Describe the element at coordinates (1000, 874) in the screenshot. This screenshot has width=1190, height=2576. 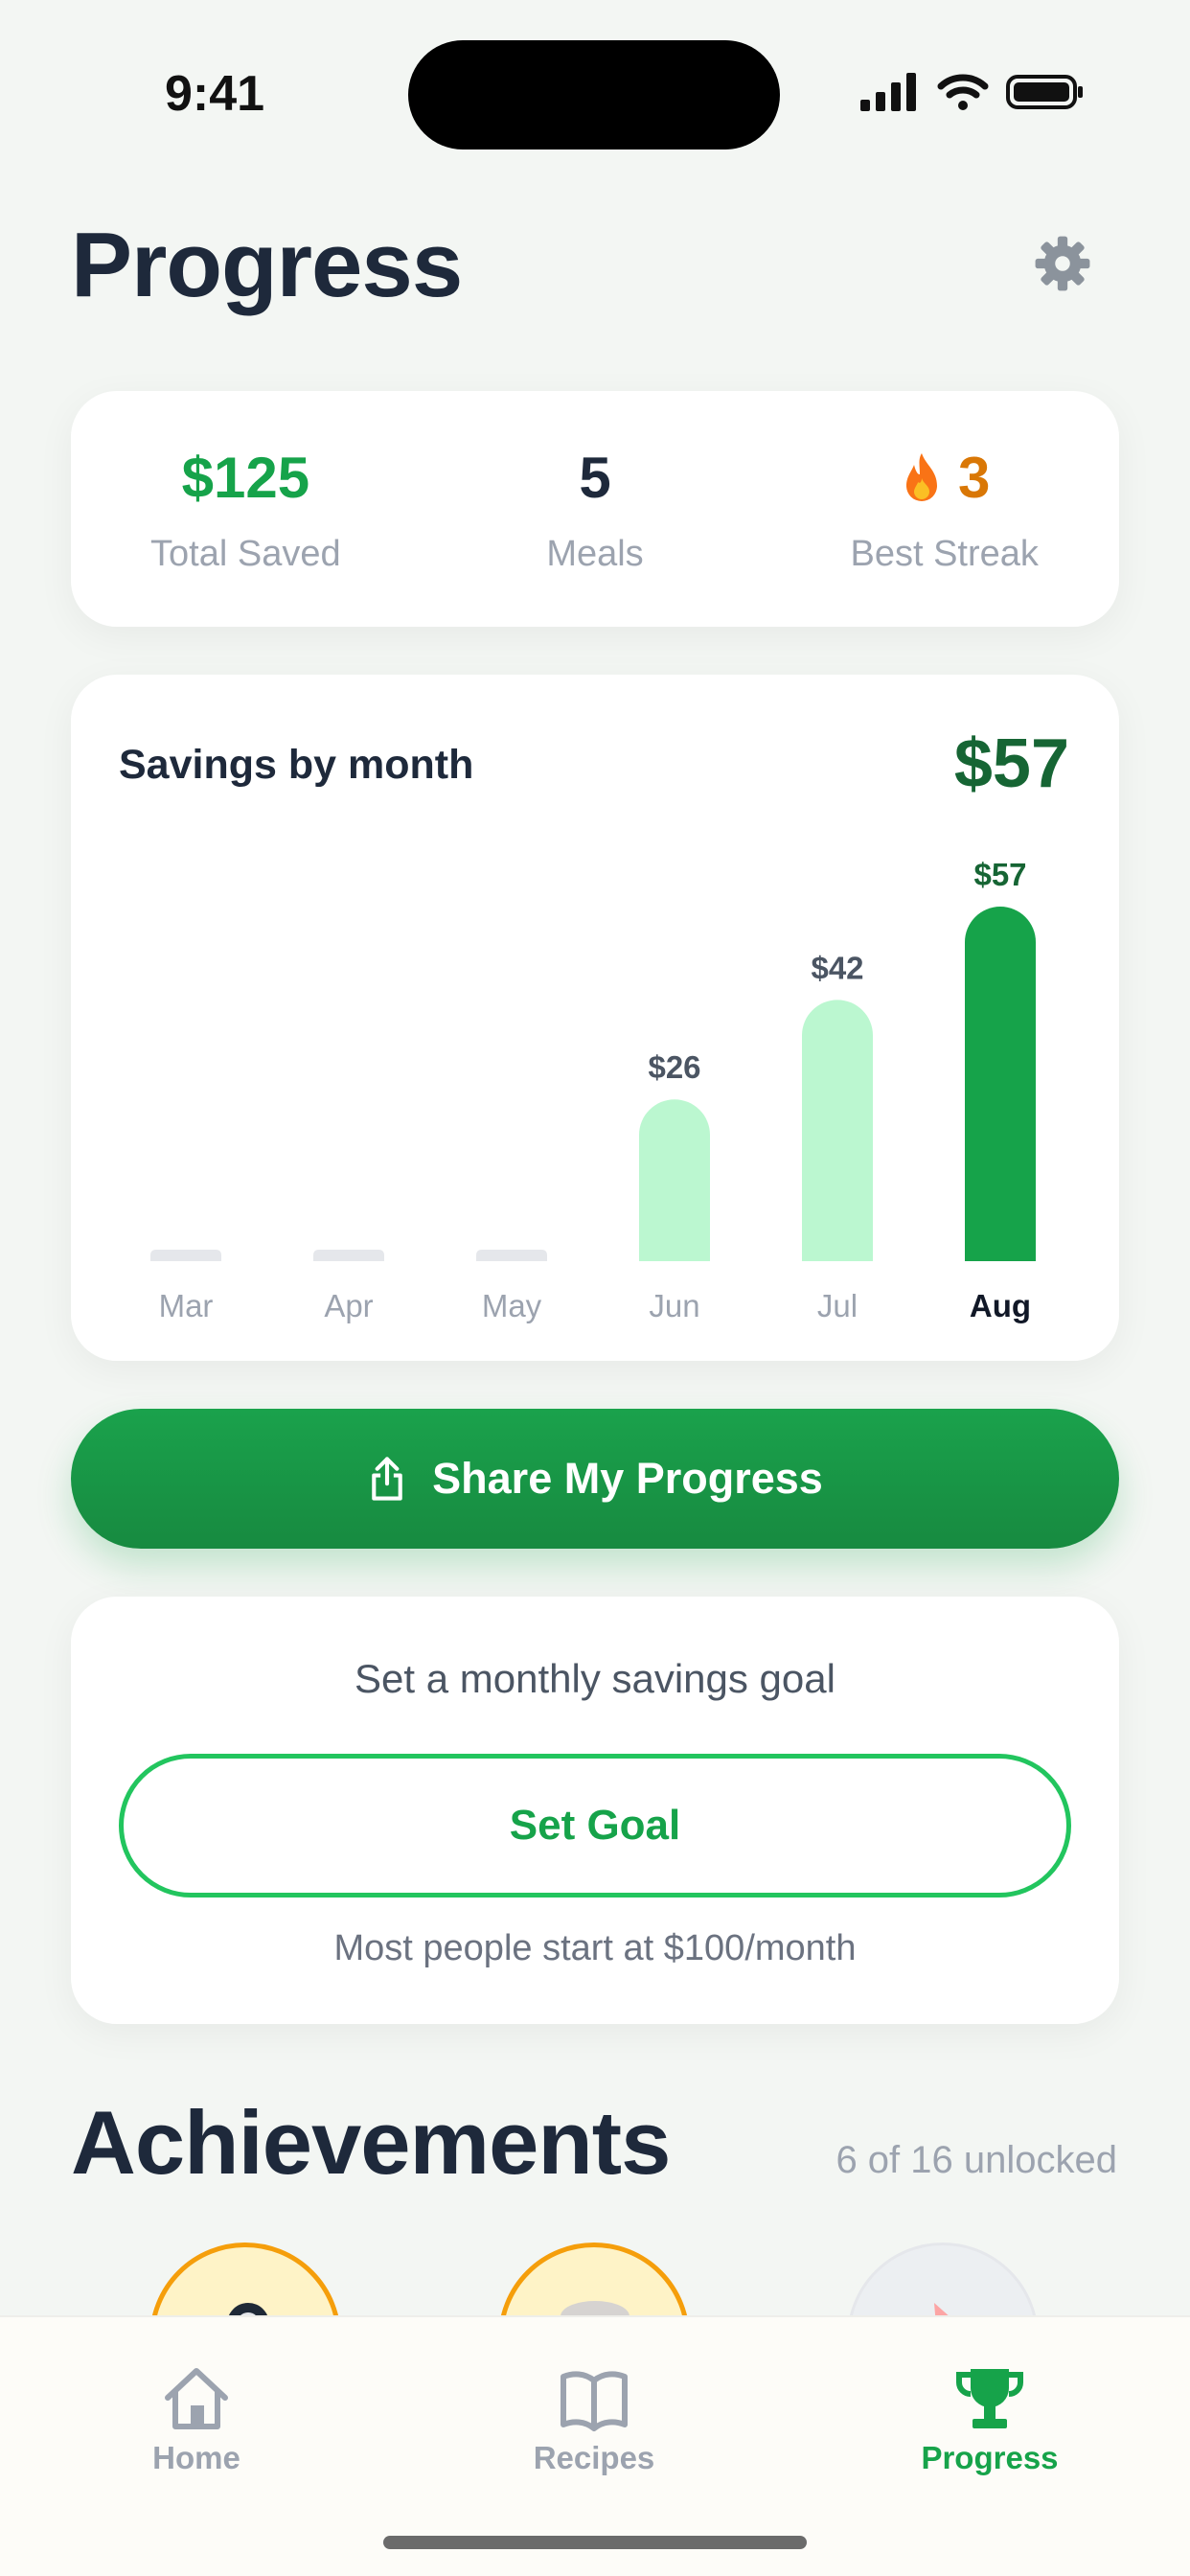
I see `bar-value-label: $57` at that location.